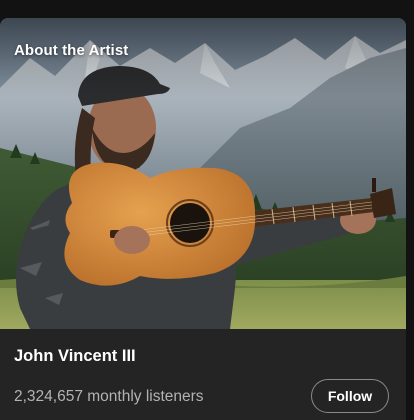 The width and height of the screenshot is (414, 420). Describe the element at coordinates (75, 356) in the screenshot. I see `artist-name: John Vincent III` at that location.